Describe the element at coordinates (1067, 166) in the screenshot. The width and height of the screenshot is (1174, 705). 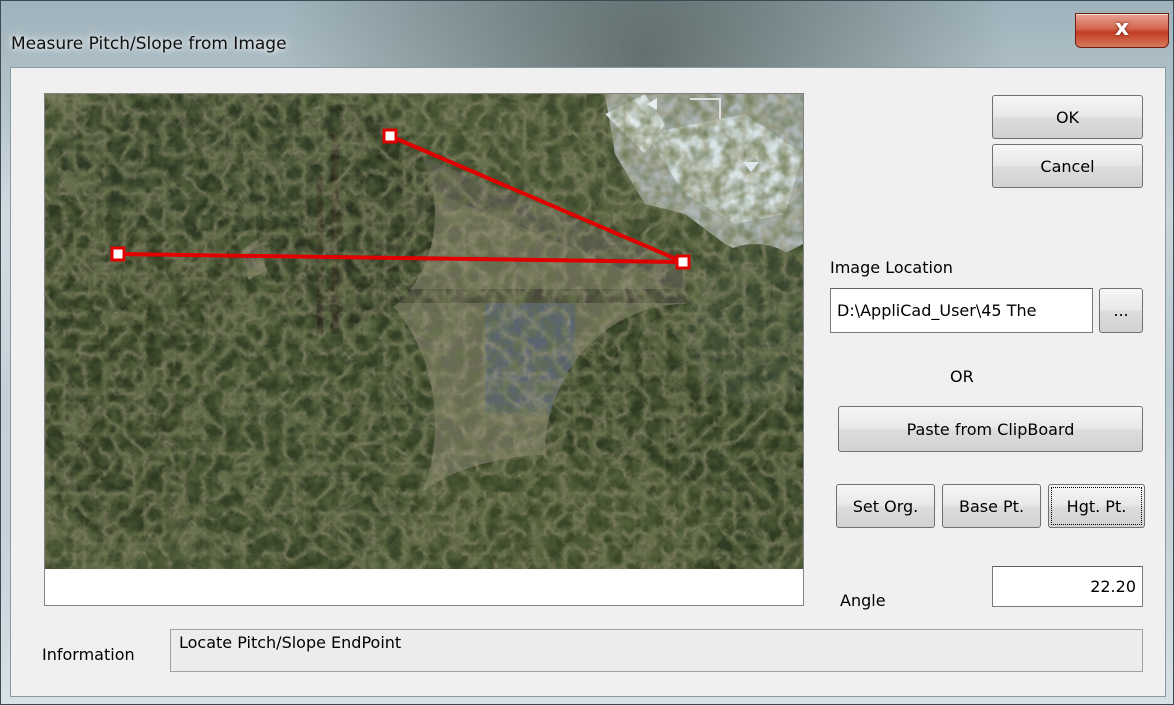
I see `cancel-button: Cancel` at that location.